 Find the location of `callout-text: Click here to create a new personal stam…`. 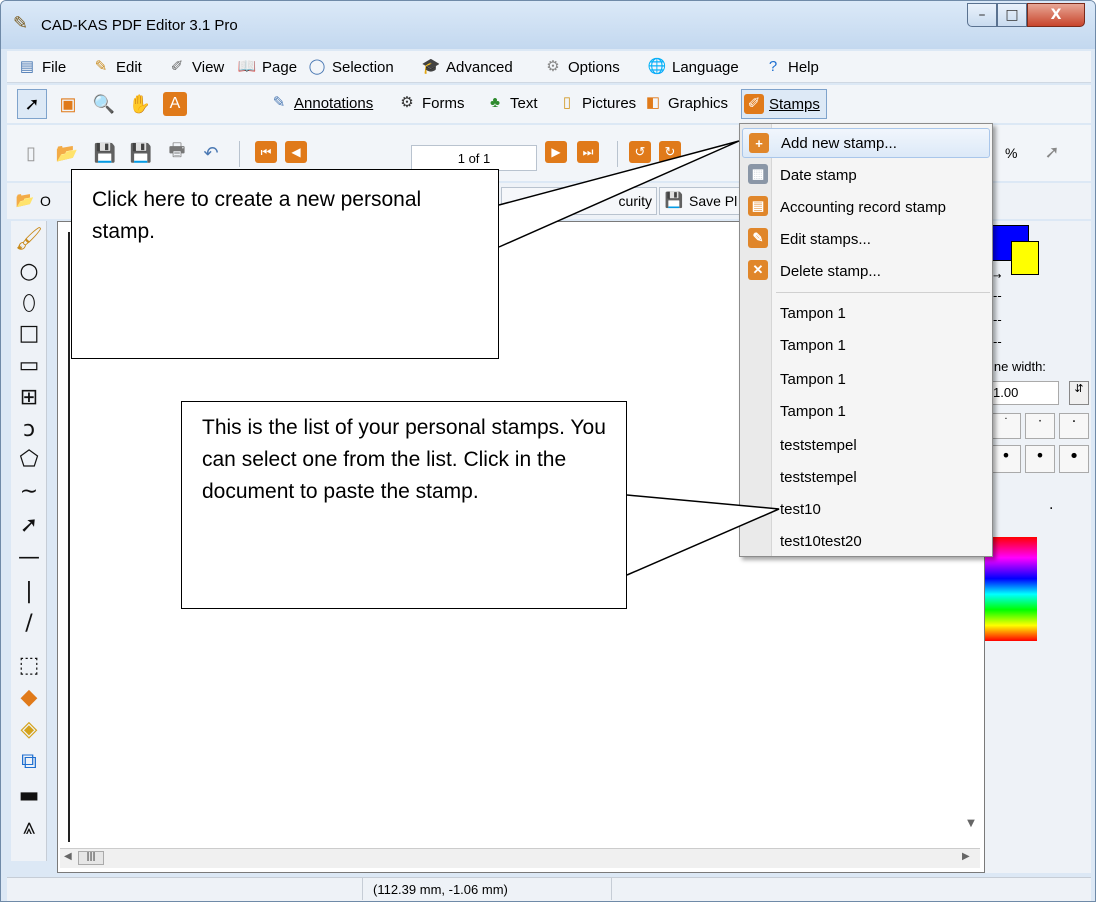

callout-text: Click here to create a new personal stam… is located at coordinates (257, 215).